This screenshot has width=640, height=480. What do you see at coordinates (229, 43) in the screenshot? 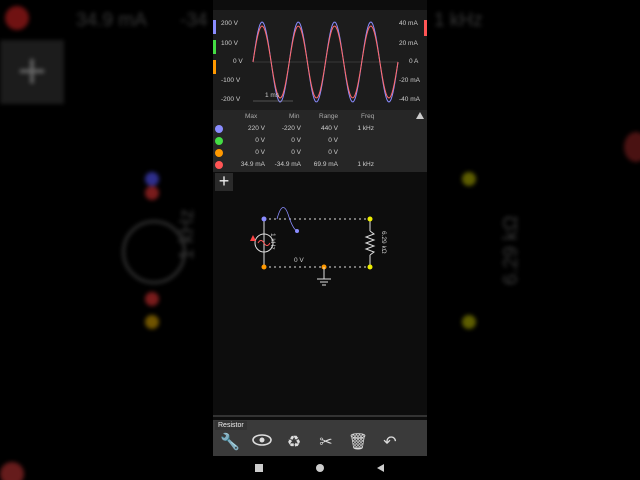
I see `axis-label-100v: 100 V` at bounding box center [229, 43].